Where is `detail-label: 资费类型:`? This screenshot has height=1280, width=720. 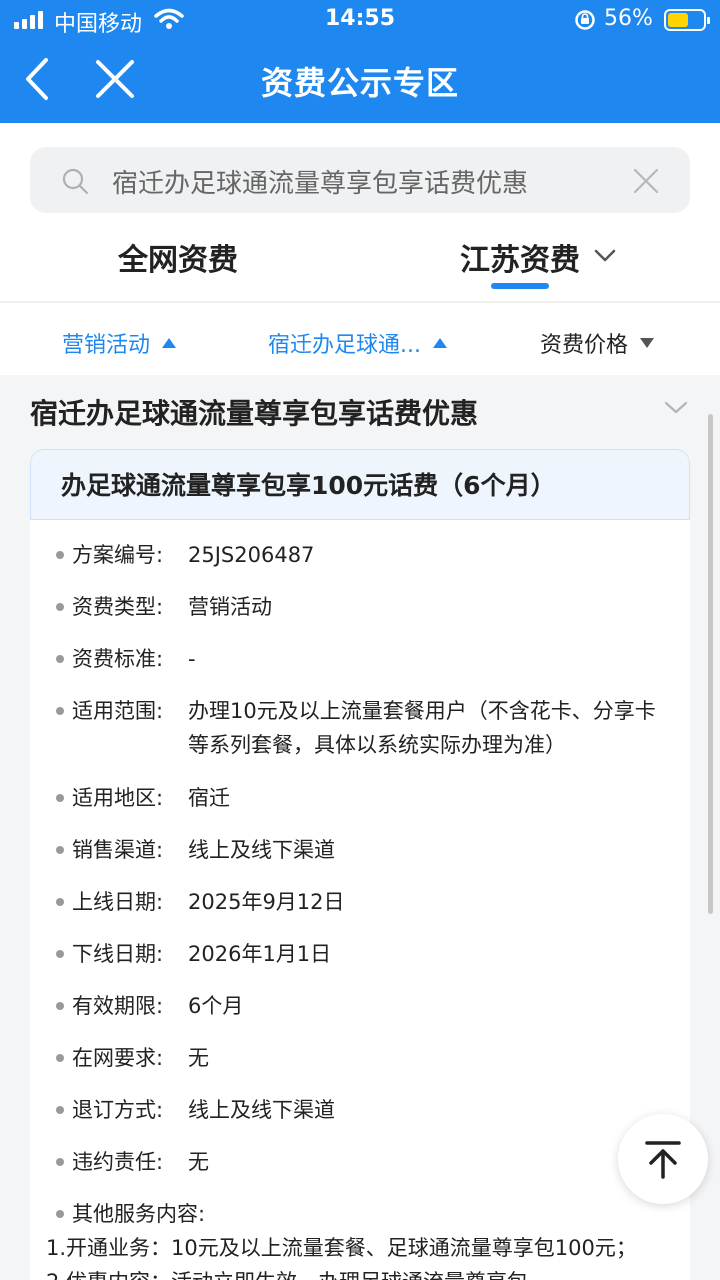 detail-label: 资费类型: is located at coordinates (118, 607).